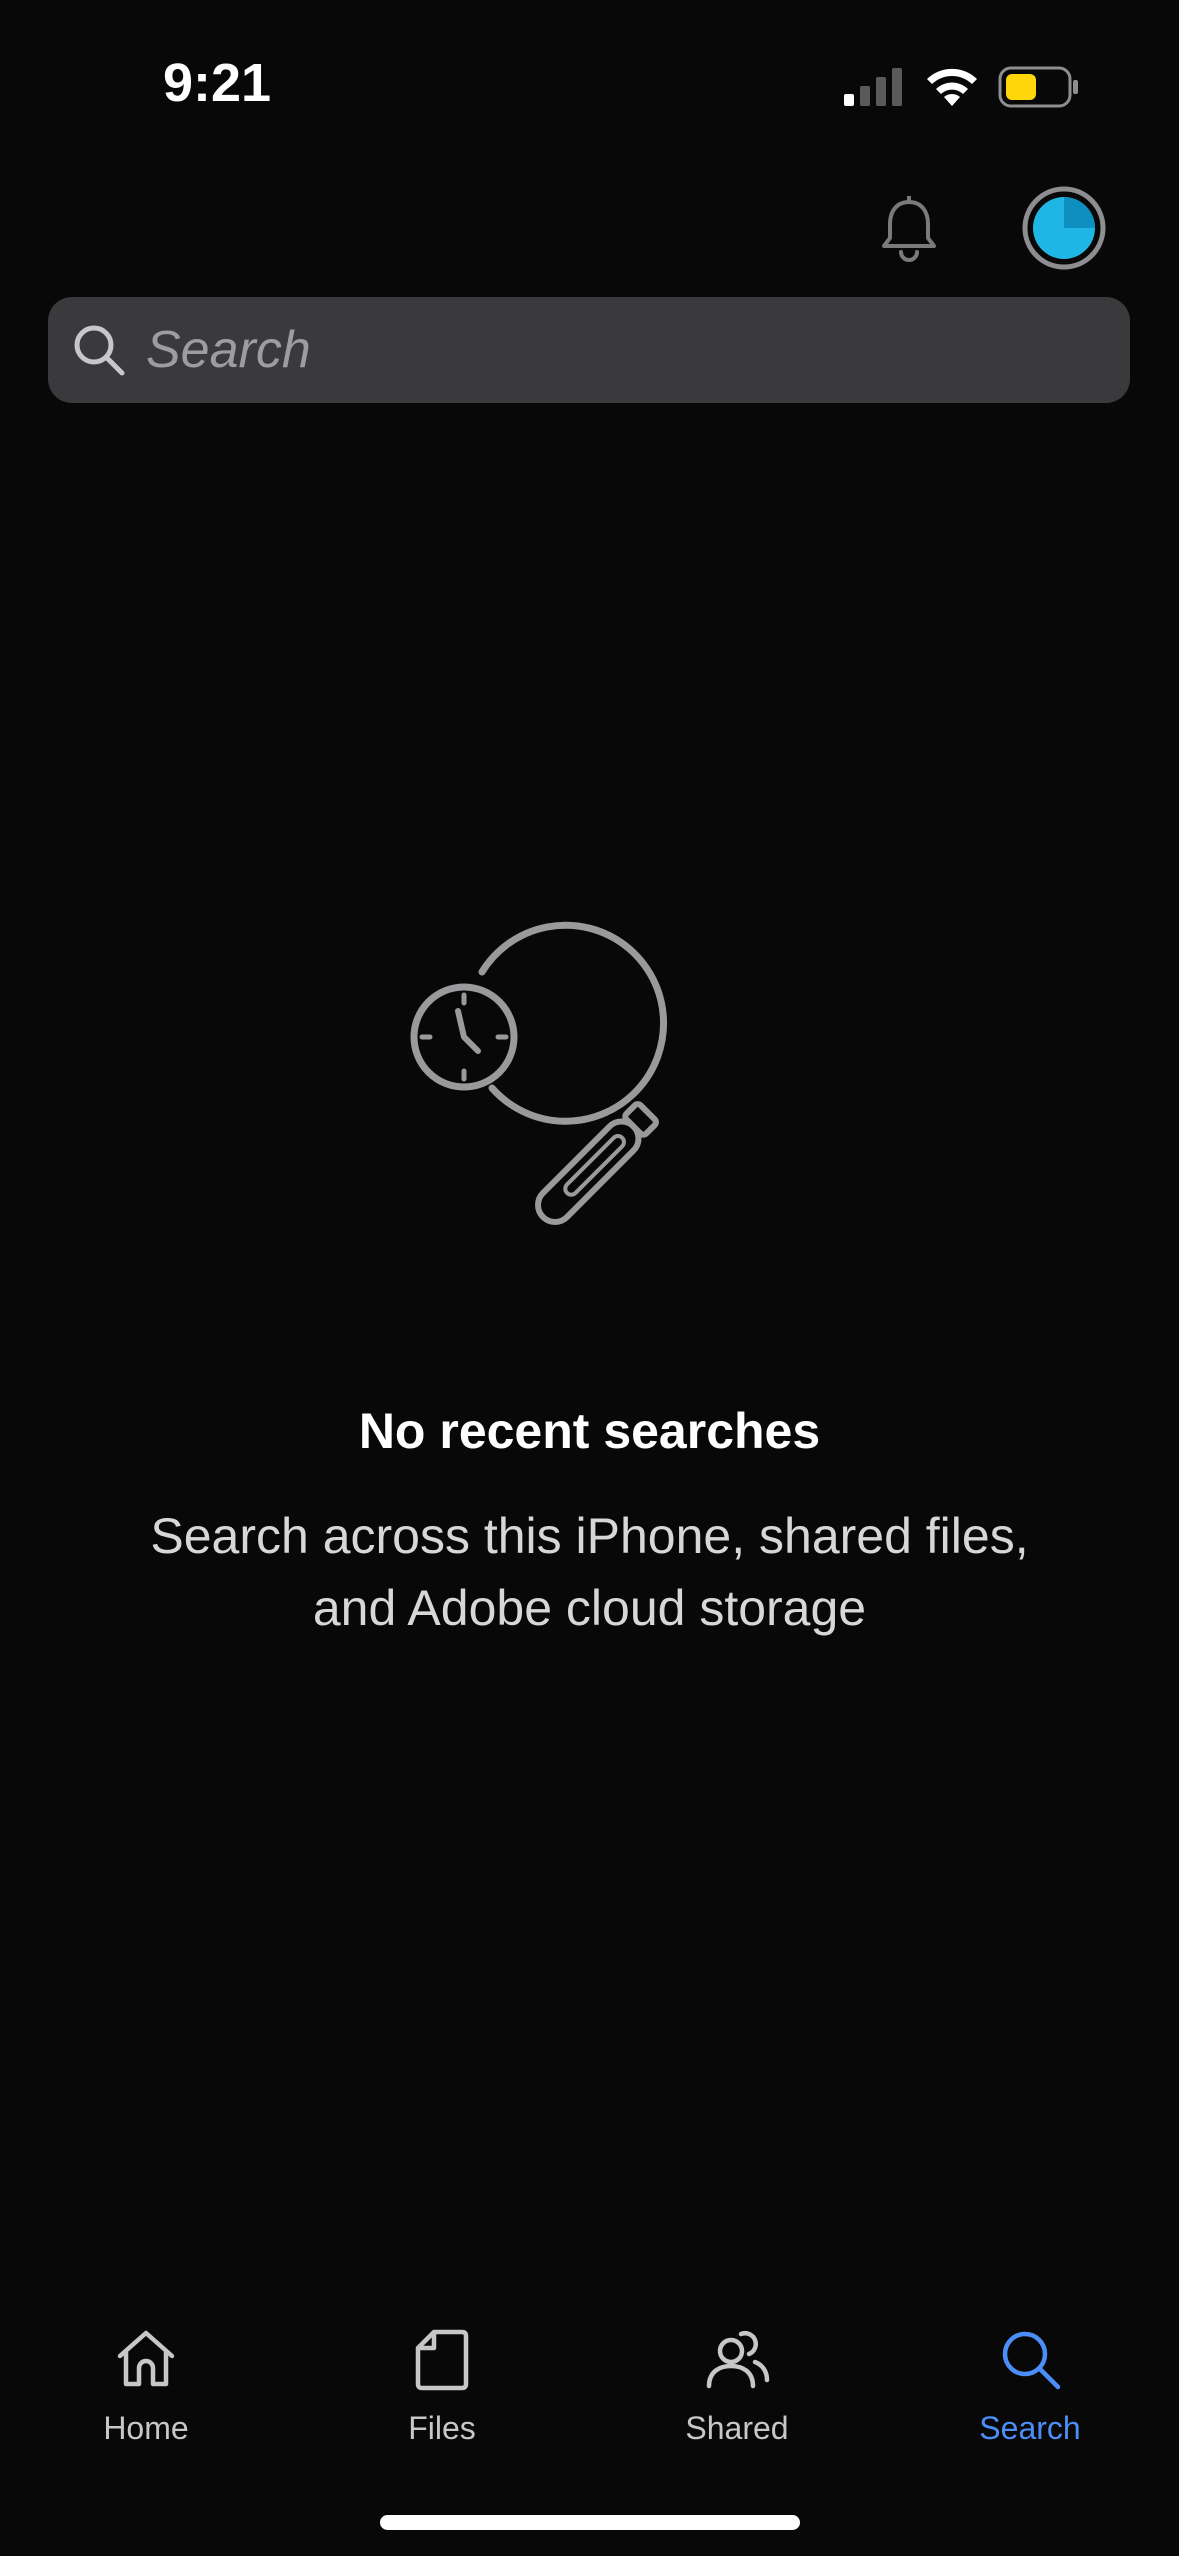 This screenshot has width=1179, height=2556. What do you see at coordinates (589, 230) in the screenshot?
I see `top-actions` at bounding box center [589, 230].